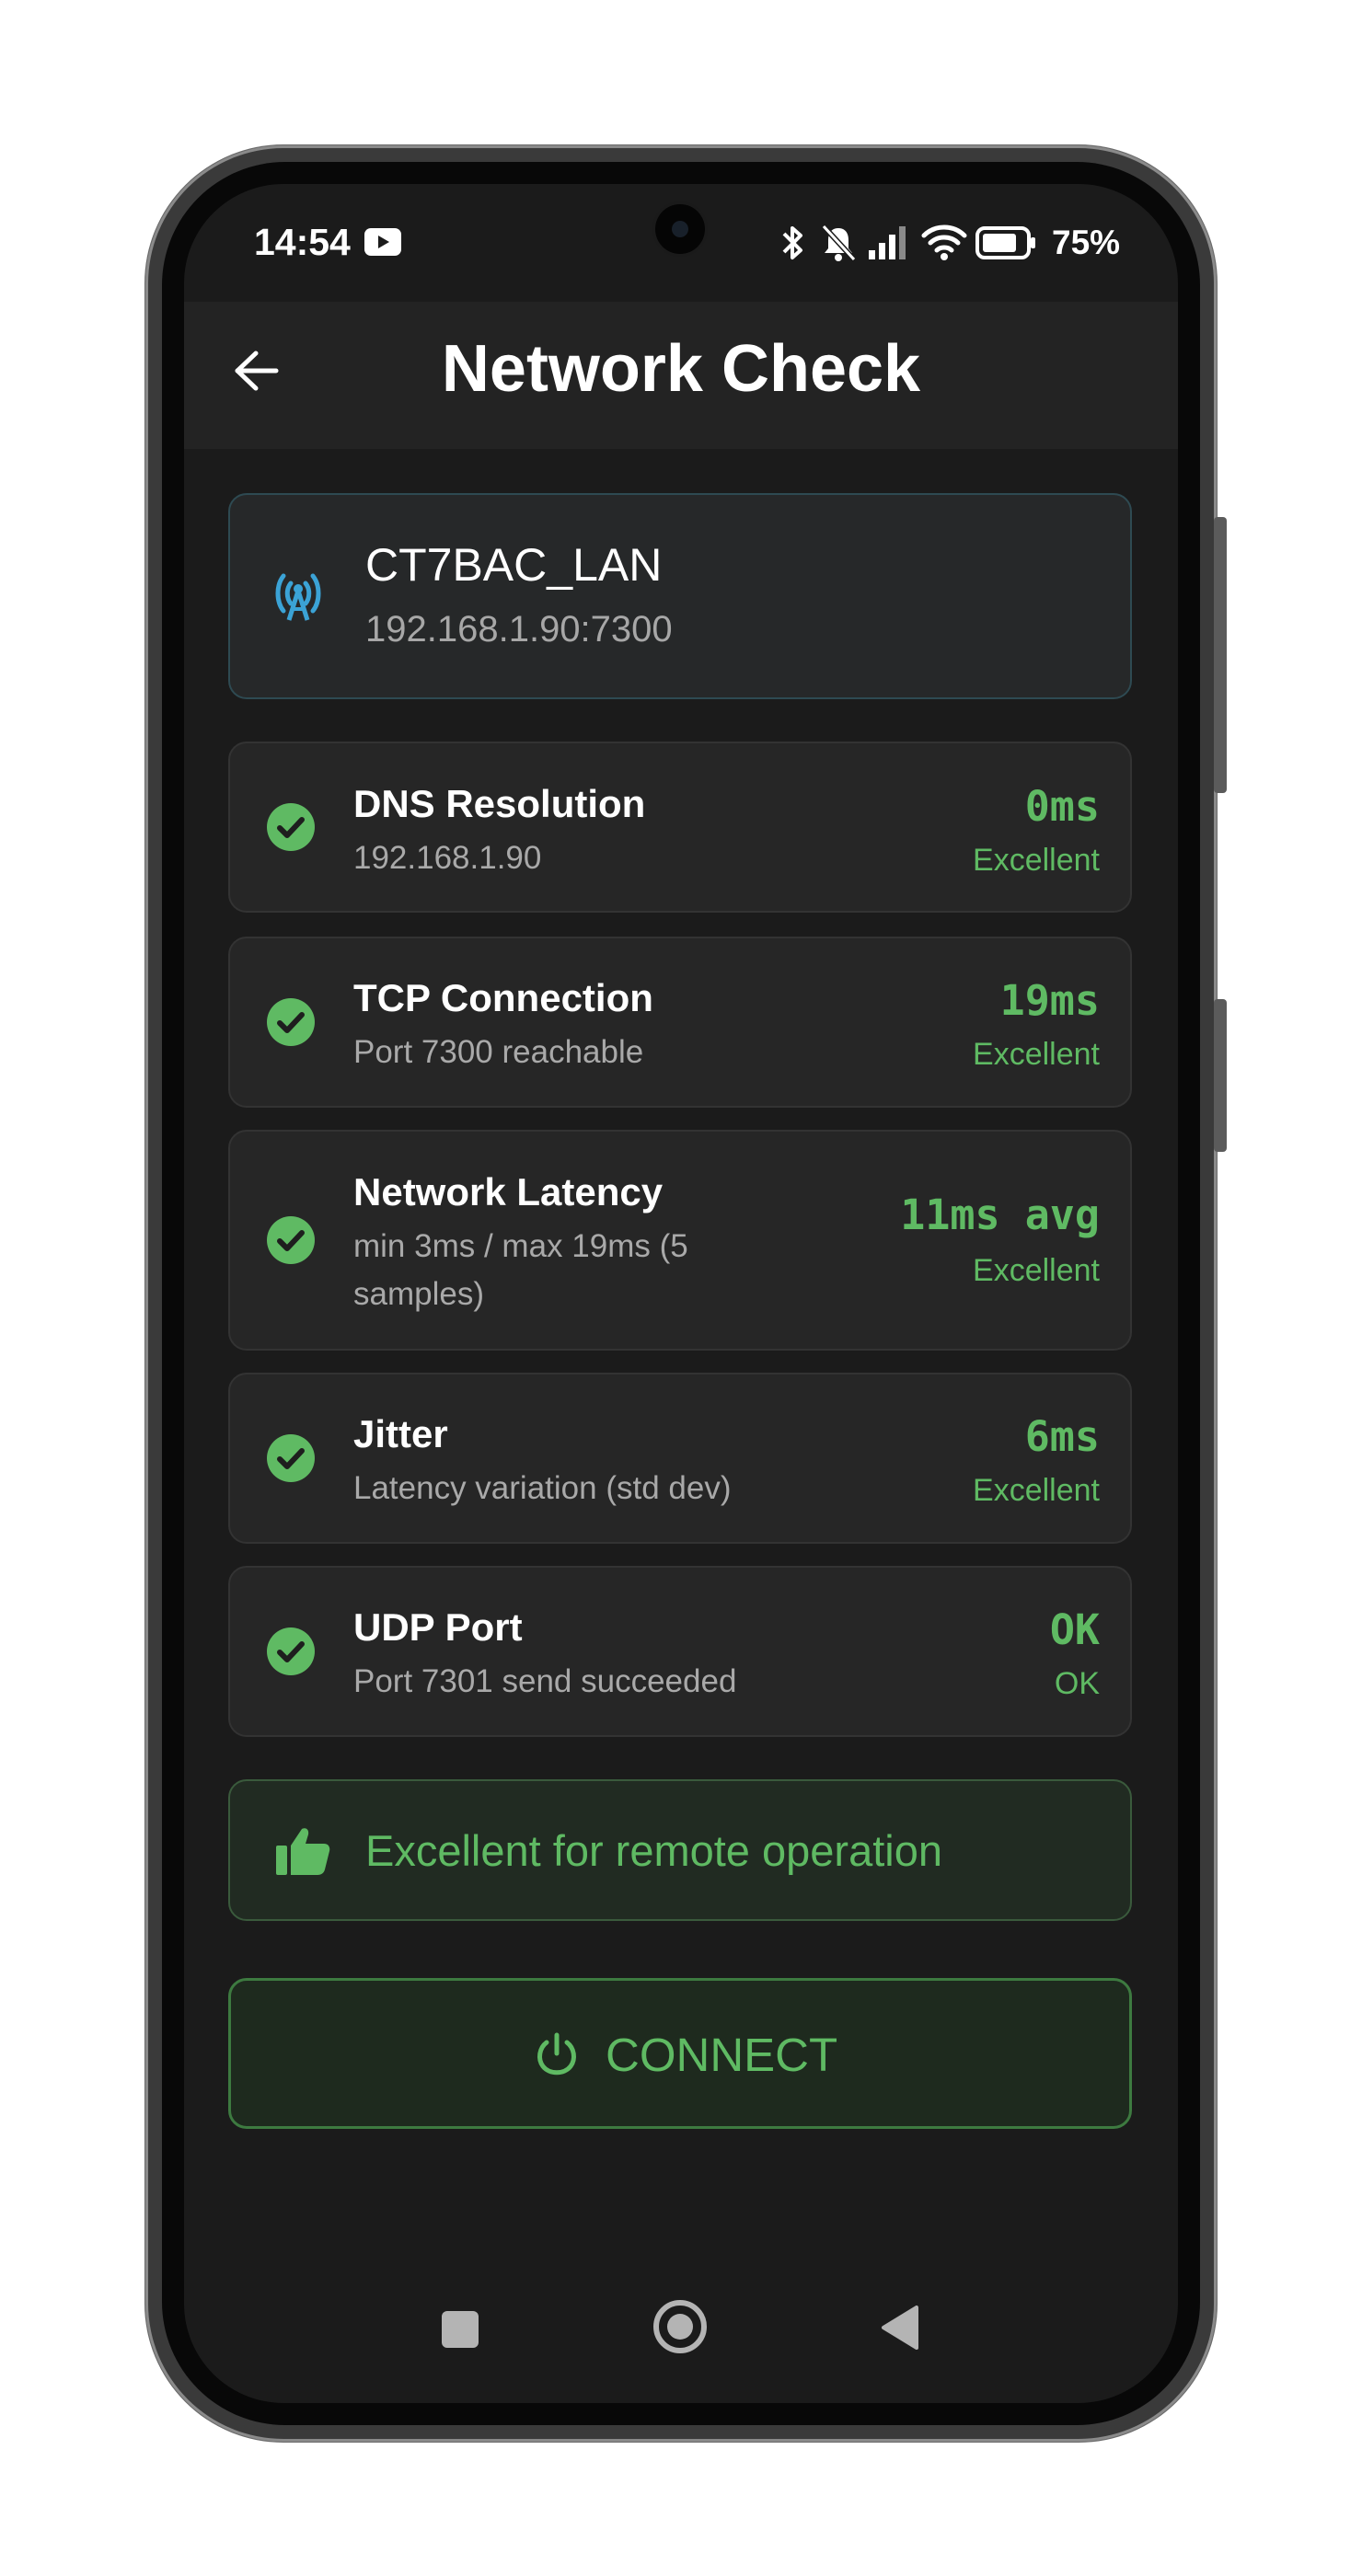 This screenshot has width=1362, height=2576. What do you see at coordinates (680, 1022) in the screenshot?
I see `check-card-tcp` at bounding box center [680, 1022].